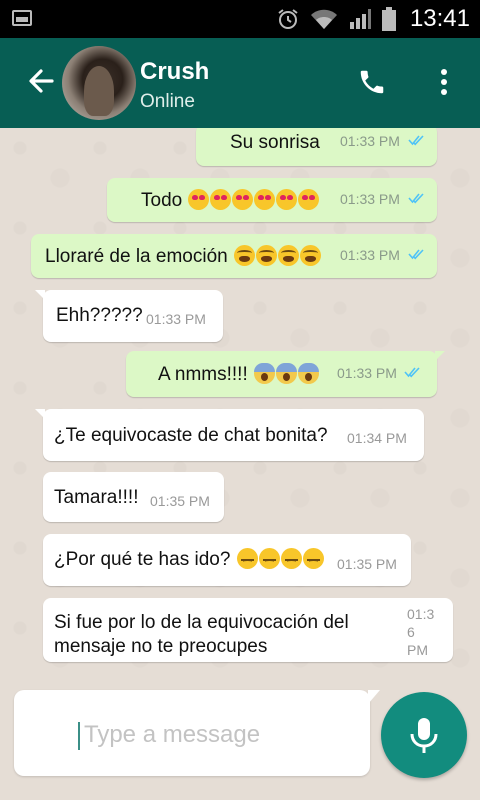  I want to click on status-time: 13:41, so click(439, 18).